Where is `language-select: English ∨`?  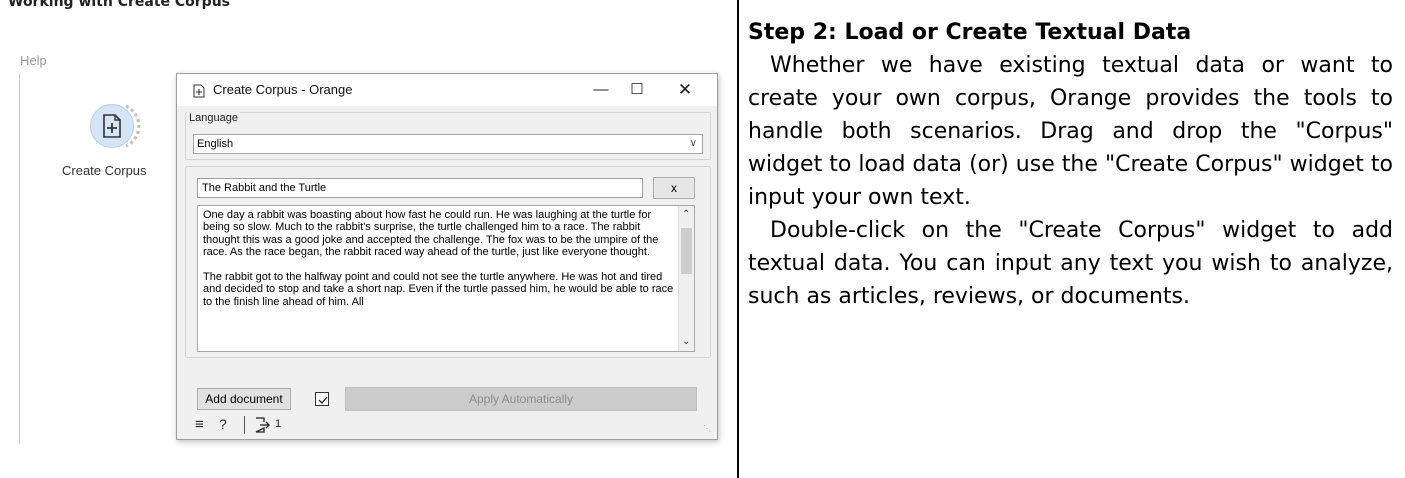 language-select: English ∨ is located at coordinates (448, 144).